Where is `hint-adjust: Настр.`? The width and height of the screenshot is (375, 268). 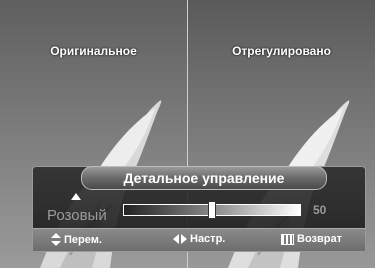
hint-adjust: Настр. is located at coordinates (199, 239).